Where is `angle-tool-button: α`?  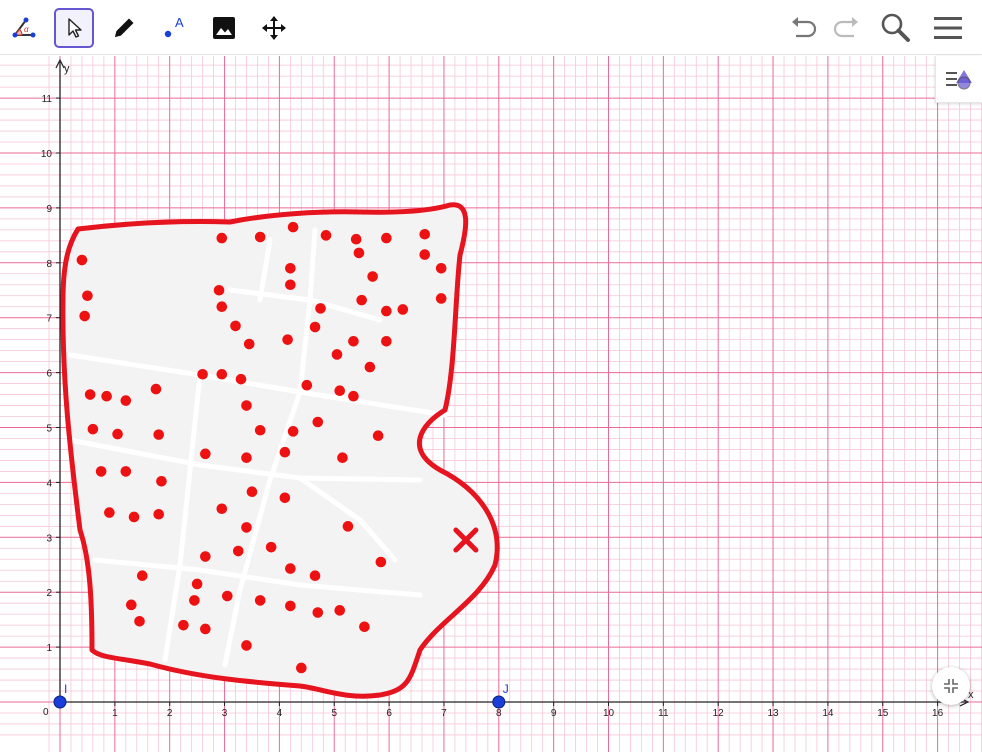 angle-tool-button: α is located at coordinates (24, 28).